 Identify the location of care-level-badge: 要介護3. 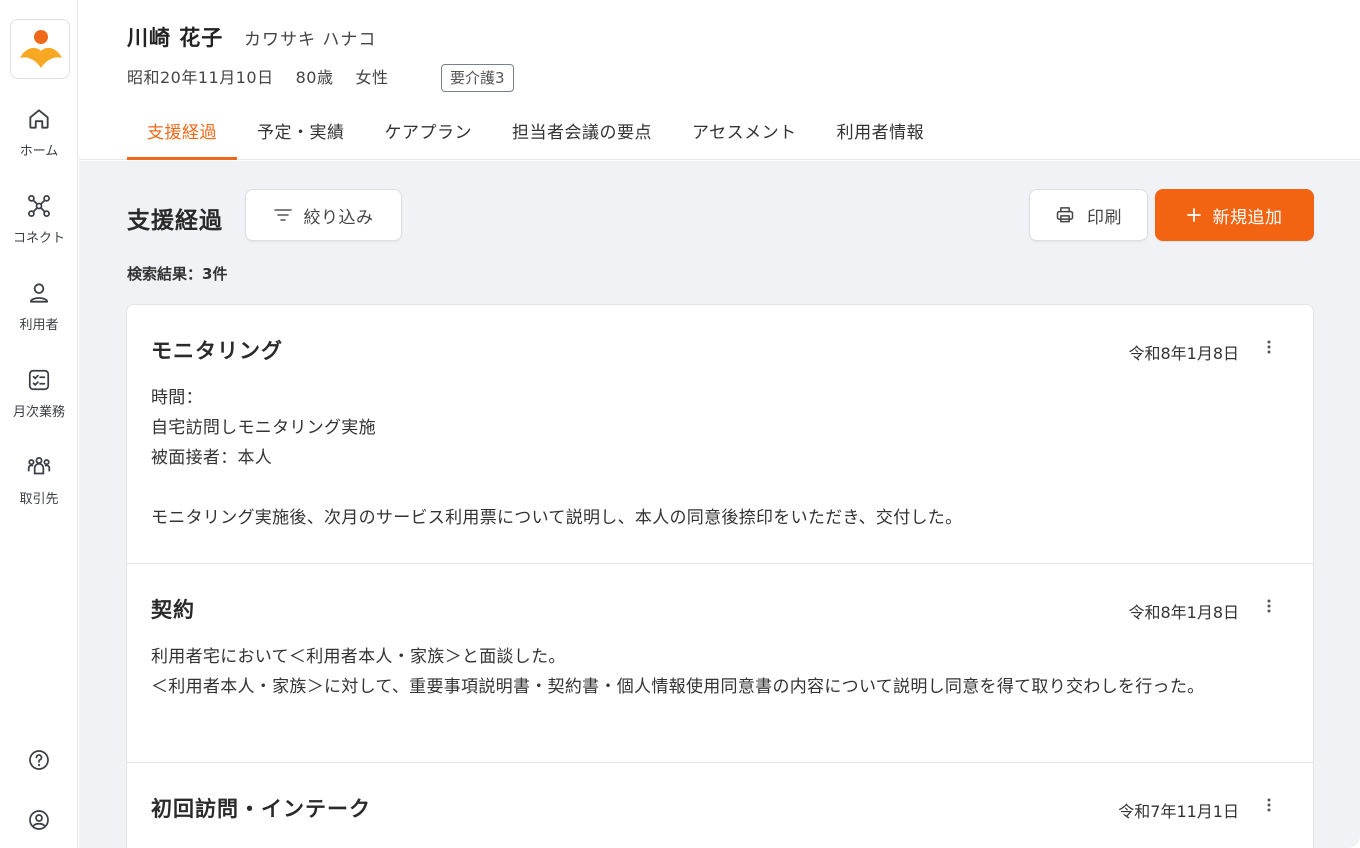
(477, 78).